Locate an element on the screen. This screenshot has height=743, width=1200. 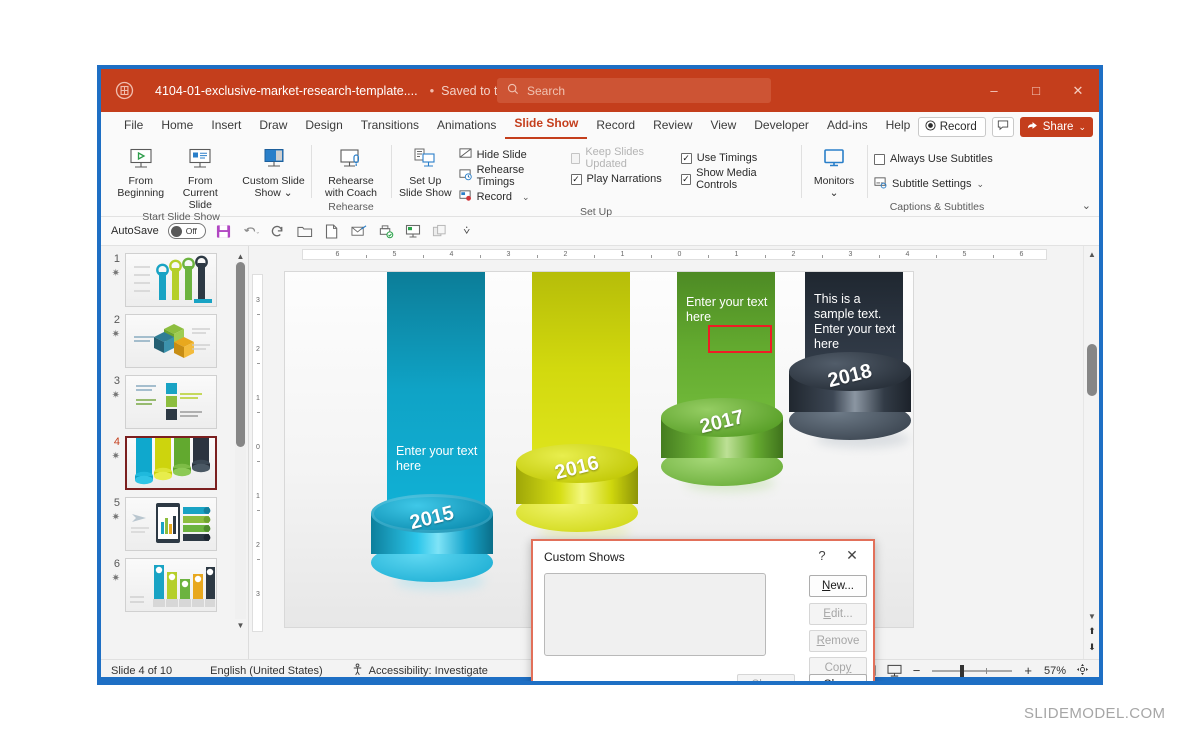
customize-qat-icon: ⩒ is located at coordinates (467, 231).